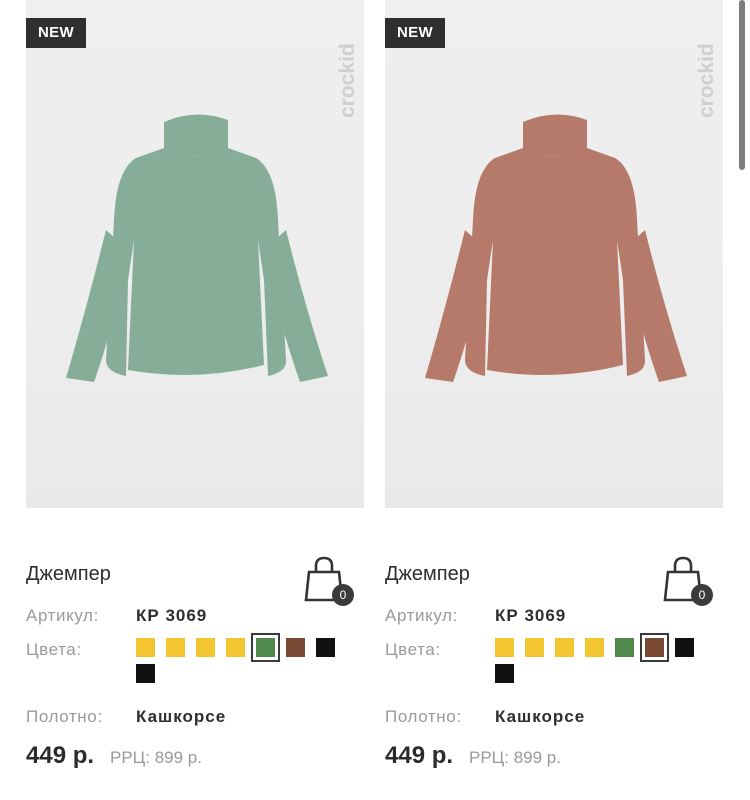 This screenshot has width=750, height=800. I want to click on scrollbar, so click(742, 85).